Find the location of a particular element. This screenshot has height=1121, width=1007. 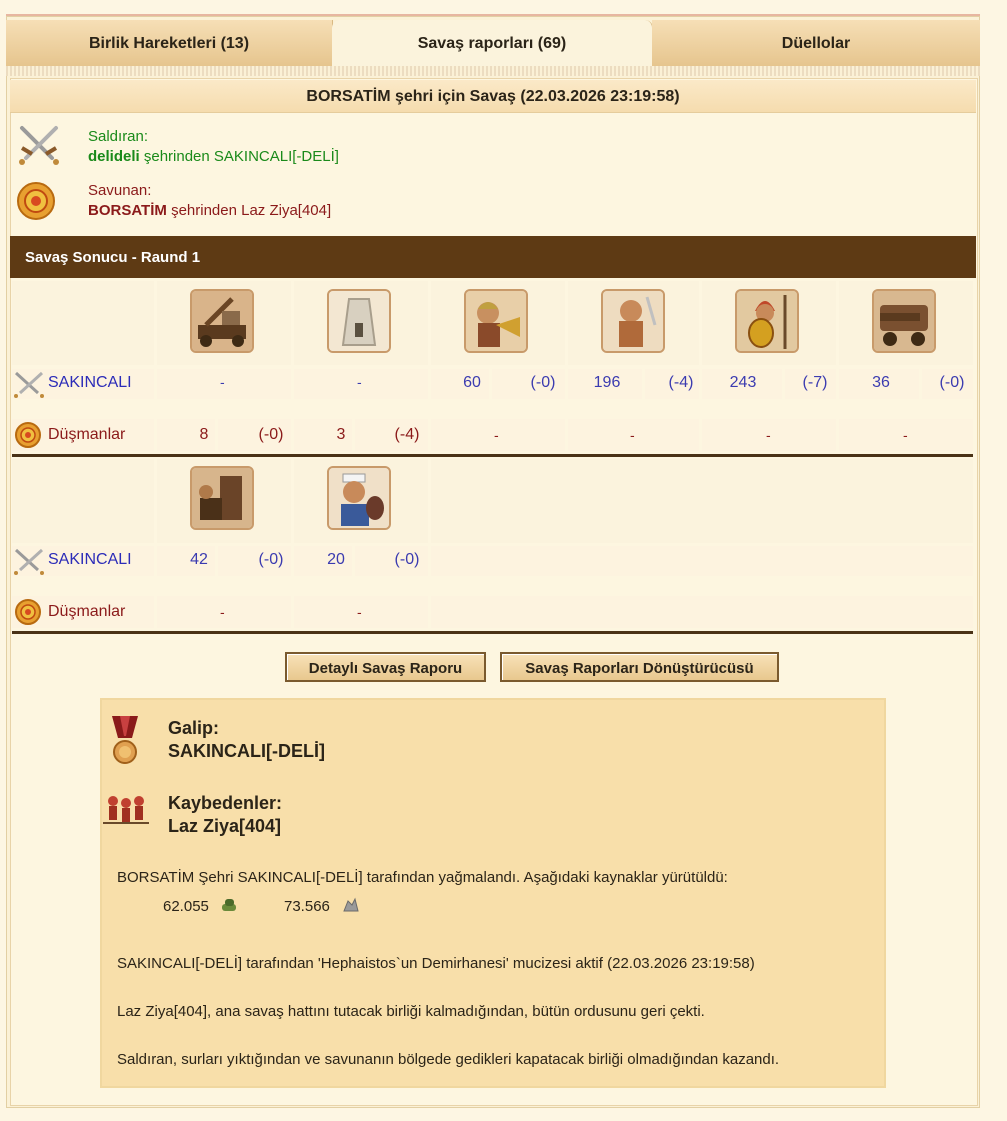

defender-label: Savunan: is located at coordinates (120, 190).